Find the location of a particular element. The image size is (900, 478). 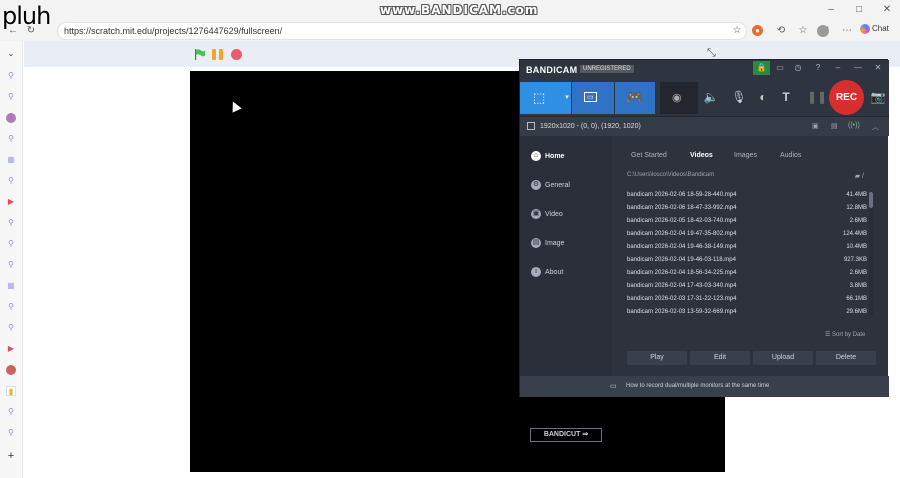

nav-about: i About is located at coordinates (547, 272).